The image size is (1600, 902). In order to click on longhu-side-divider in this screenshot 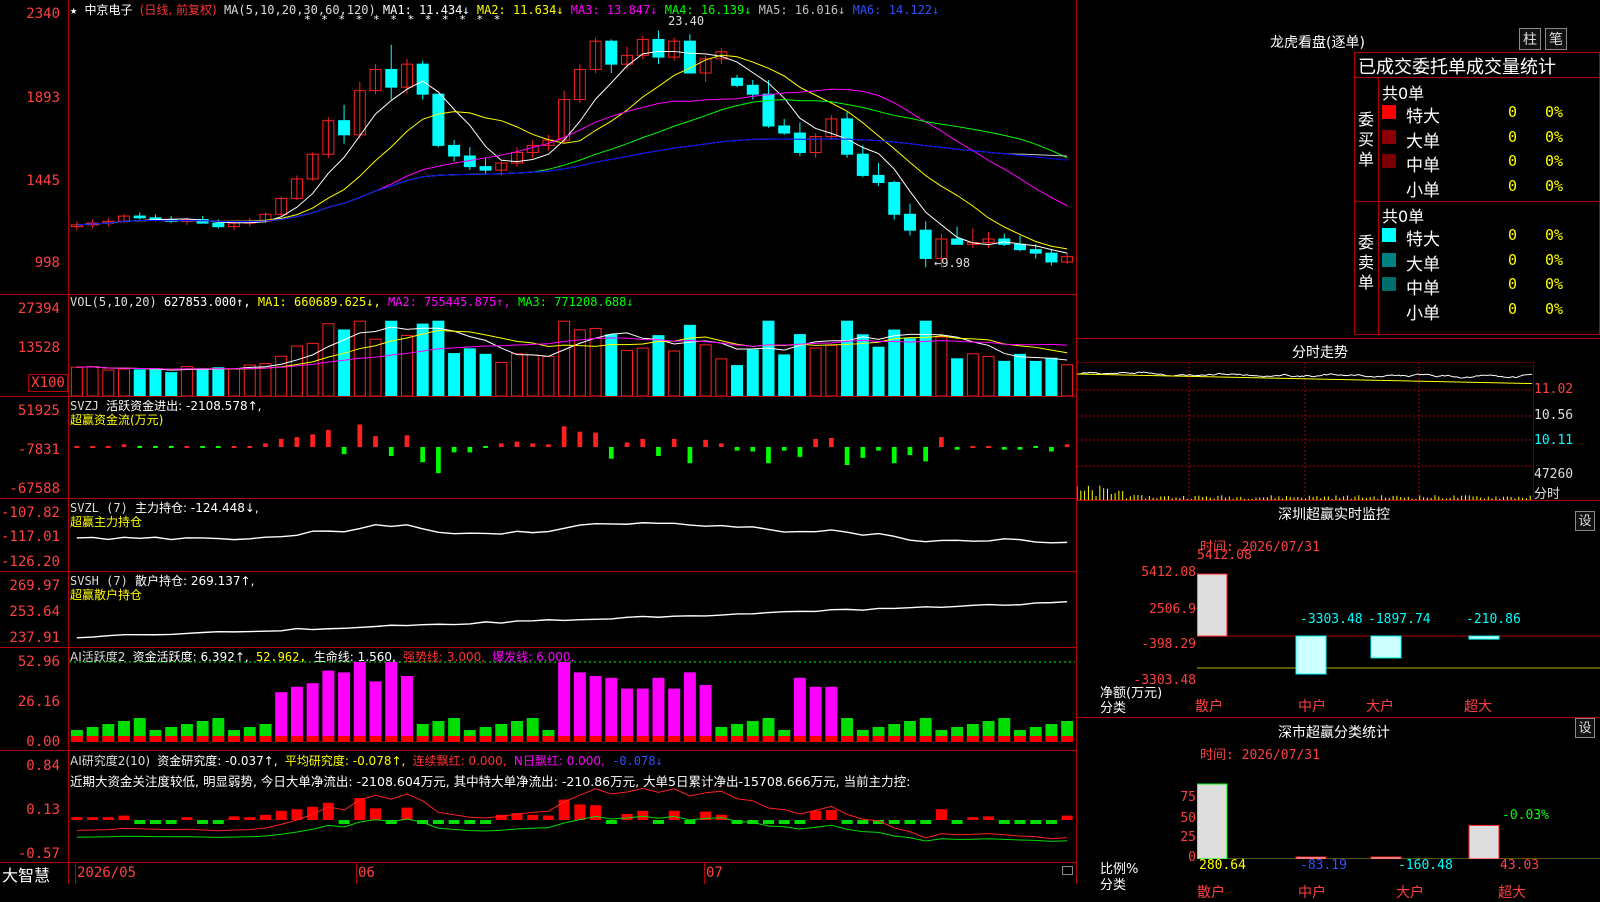, I will do `click(1378, 206)`.